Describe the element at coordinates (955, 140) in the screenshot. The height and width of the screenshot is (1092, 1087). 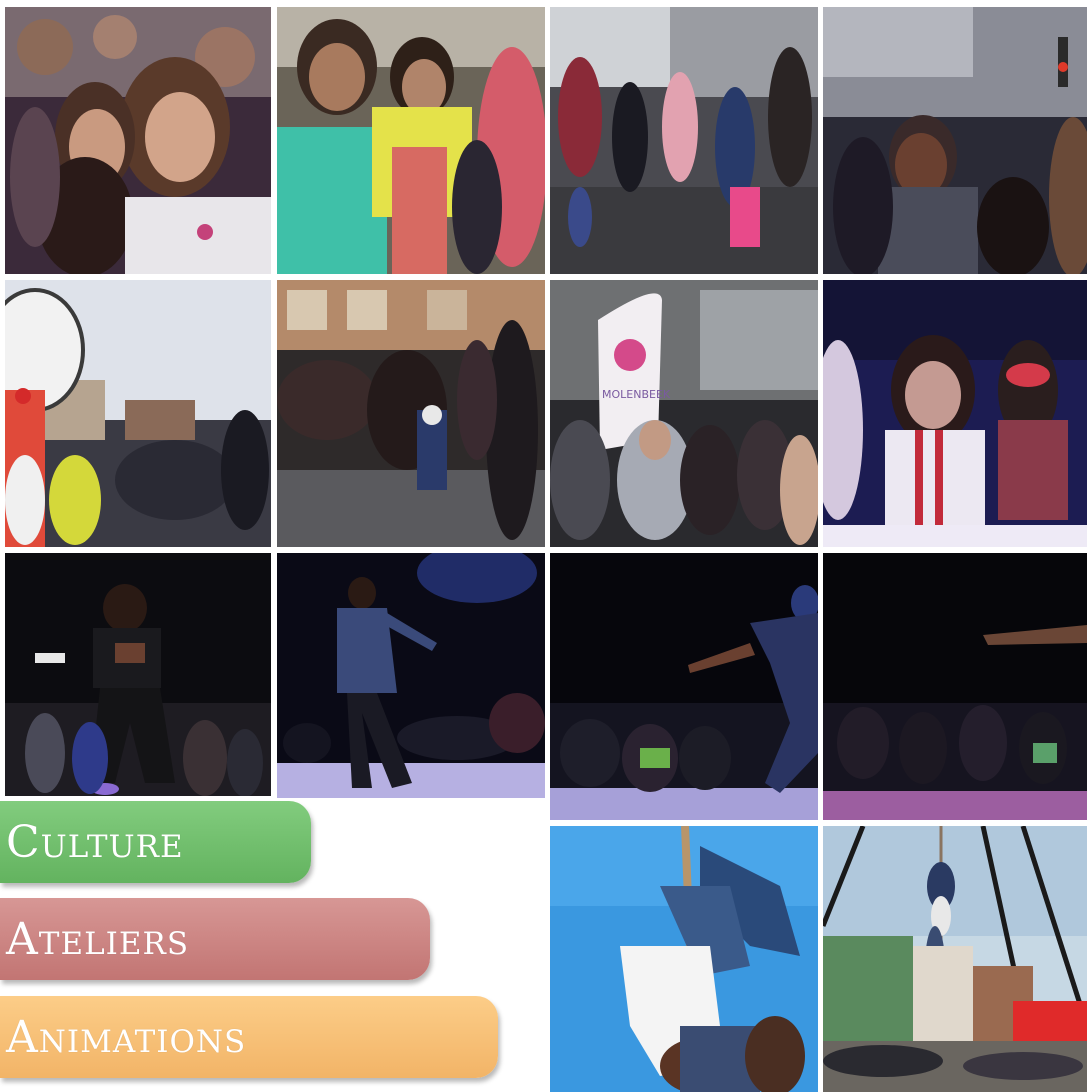
I see `photo-smiling-woman` at that location.